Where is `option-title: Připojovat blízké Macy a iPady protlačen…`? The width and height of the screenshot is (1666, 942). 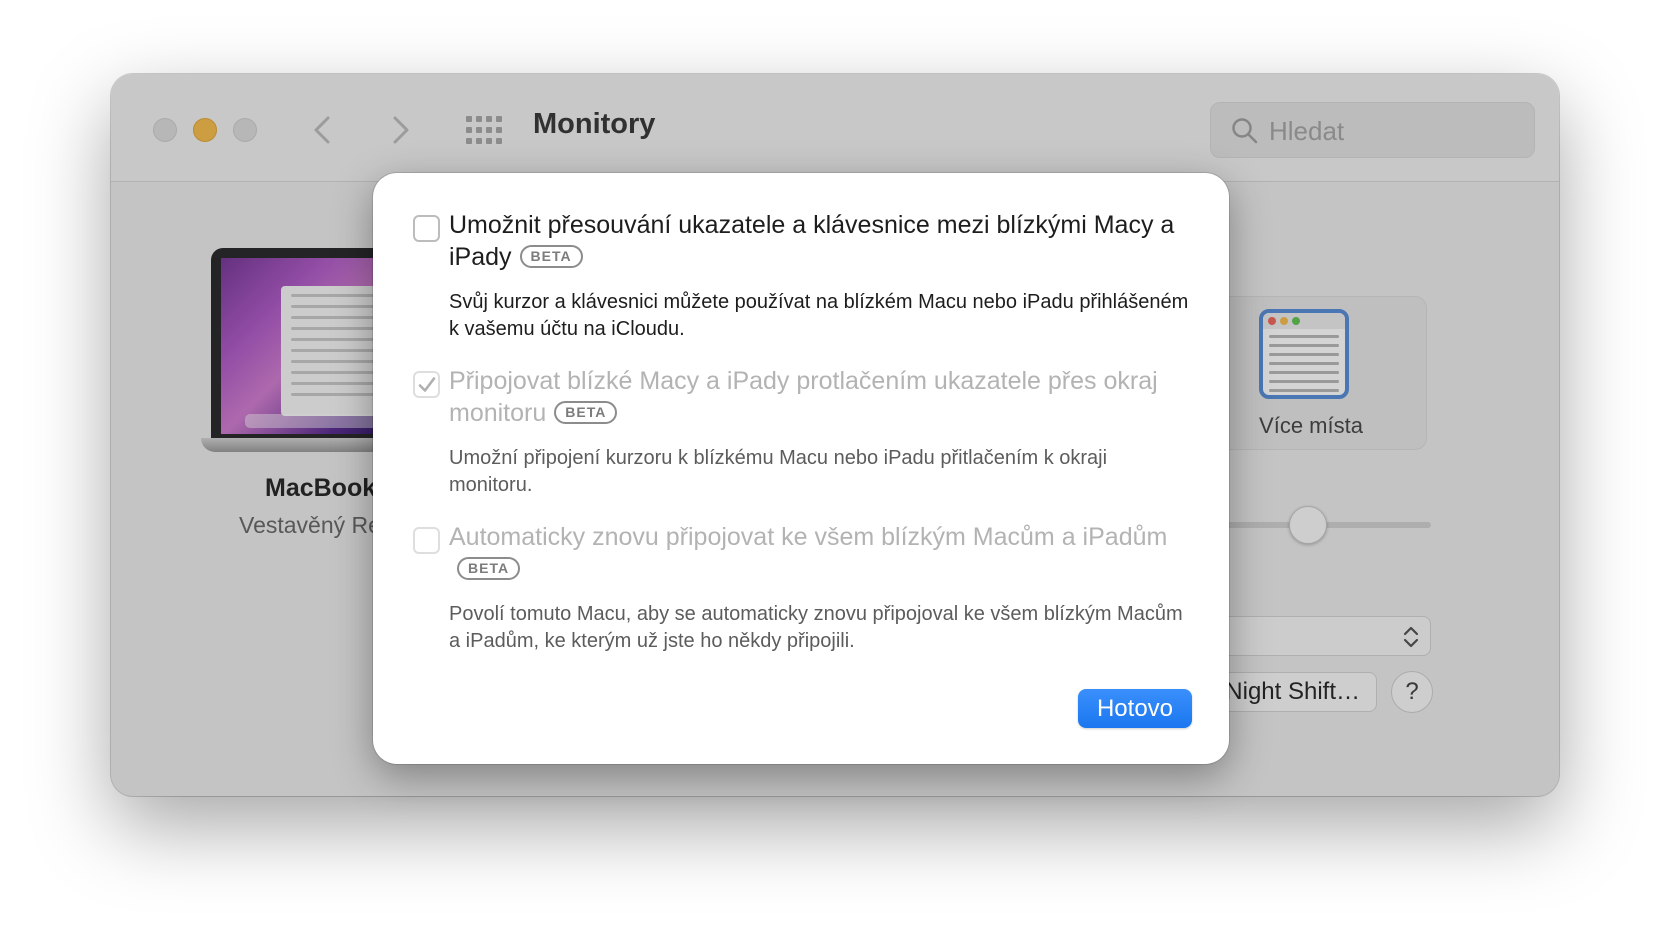
option-title: Připojovat blízké Macy a iPady protlačen… is located at coordinates (819, 397).